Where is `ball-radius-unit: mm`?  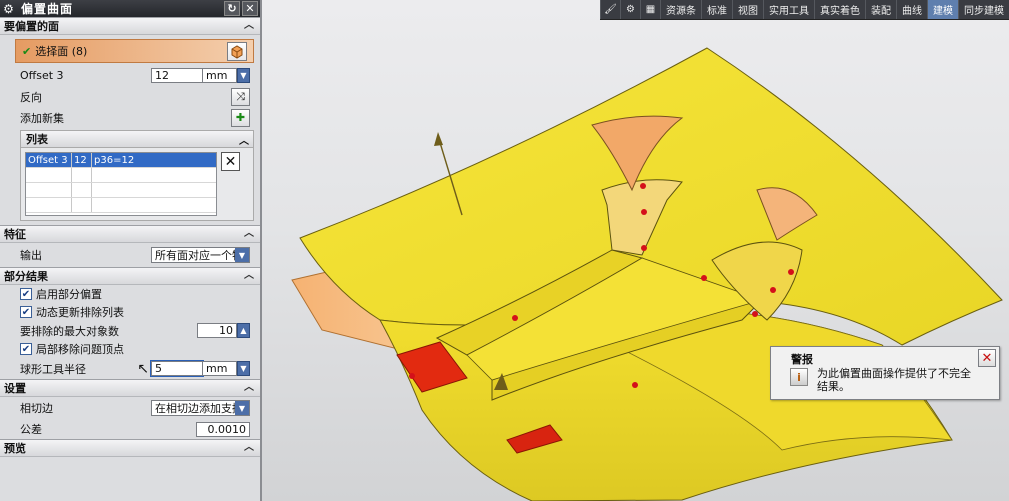
ball-radius-unit: mm is located at coordinates (220, 368).